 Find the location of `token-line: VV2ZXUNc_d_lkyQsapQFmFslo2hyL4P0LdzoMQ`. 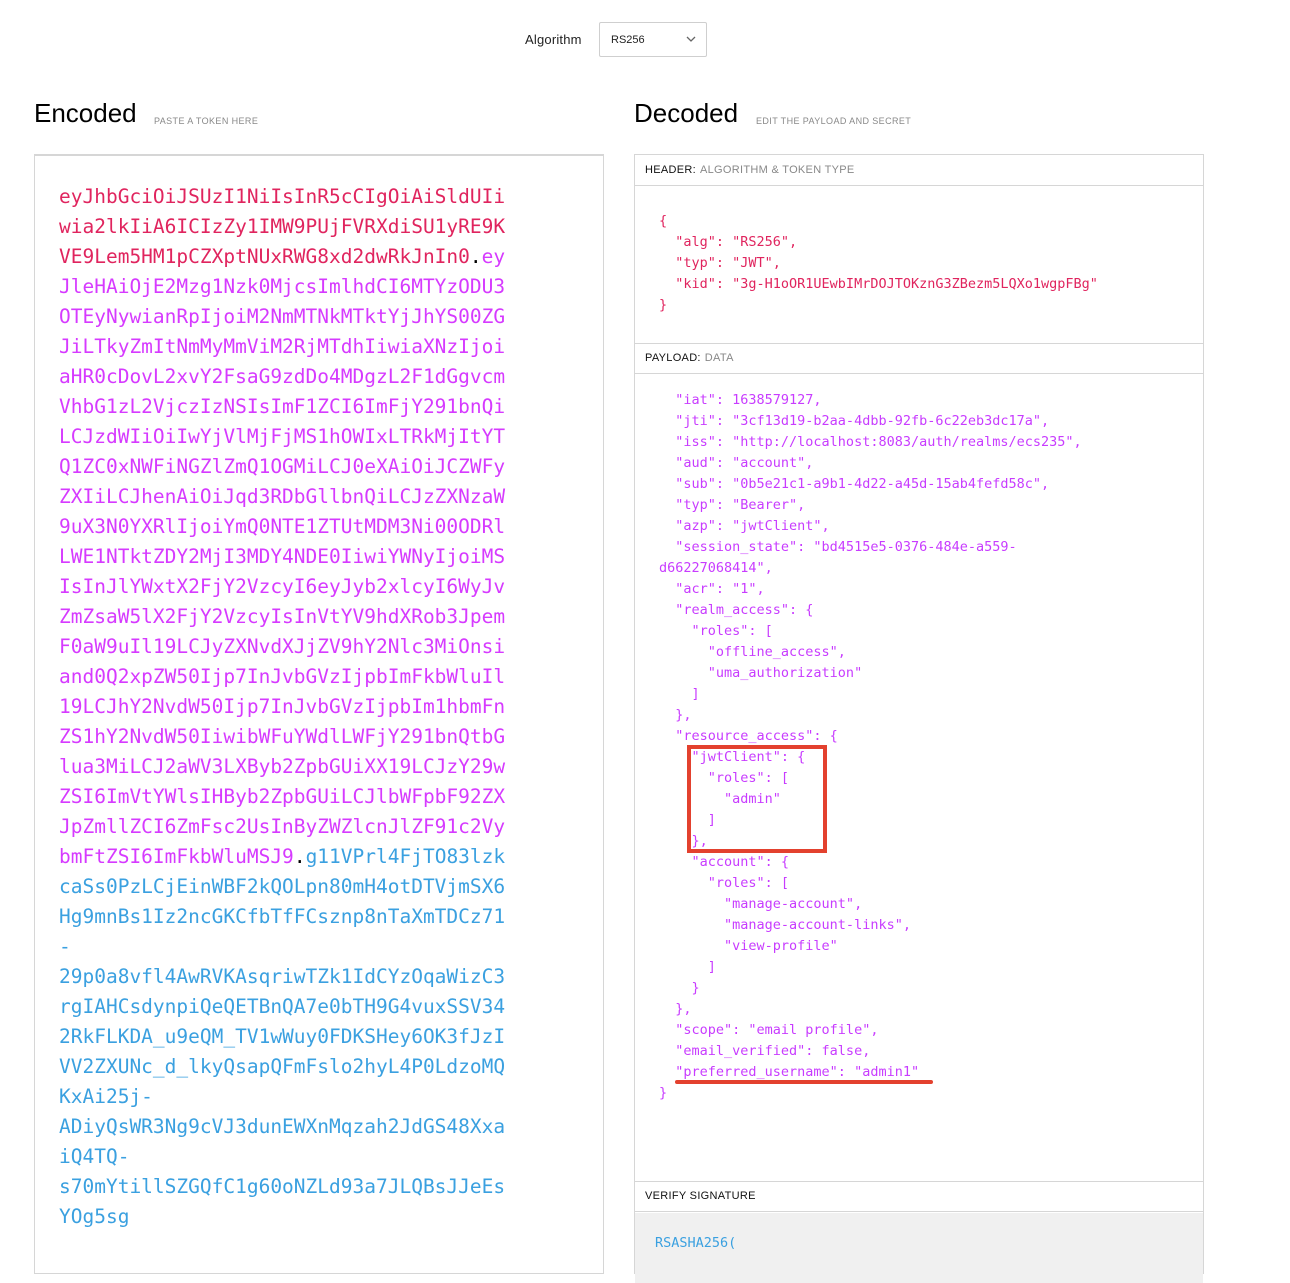

token-line: VV2ZXUNc_d_lkyQsapQFmFslo2hyL4P0LdzoMQ is located at coordinates (294, 1067).